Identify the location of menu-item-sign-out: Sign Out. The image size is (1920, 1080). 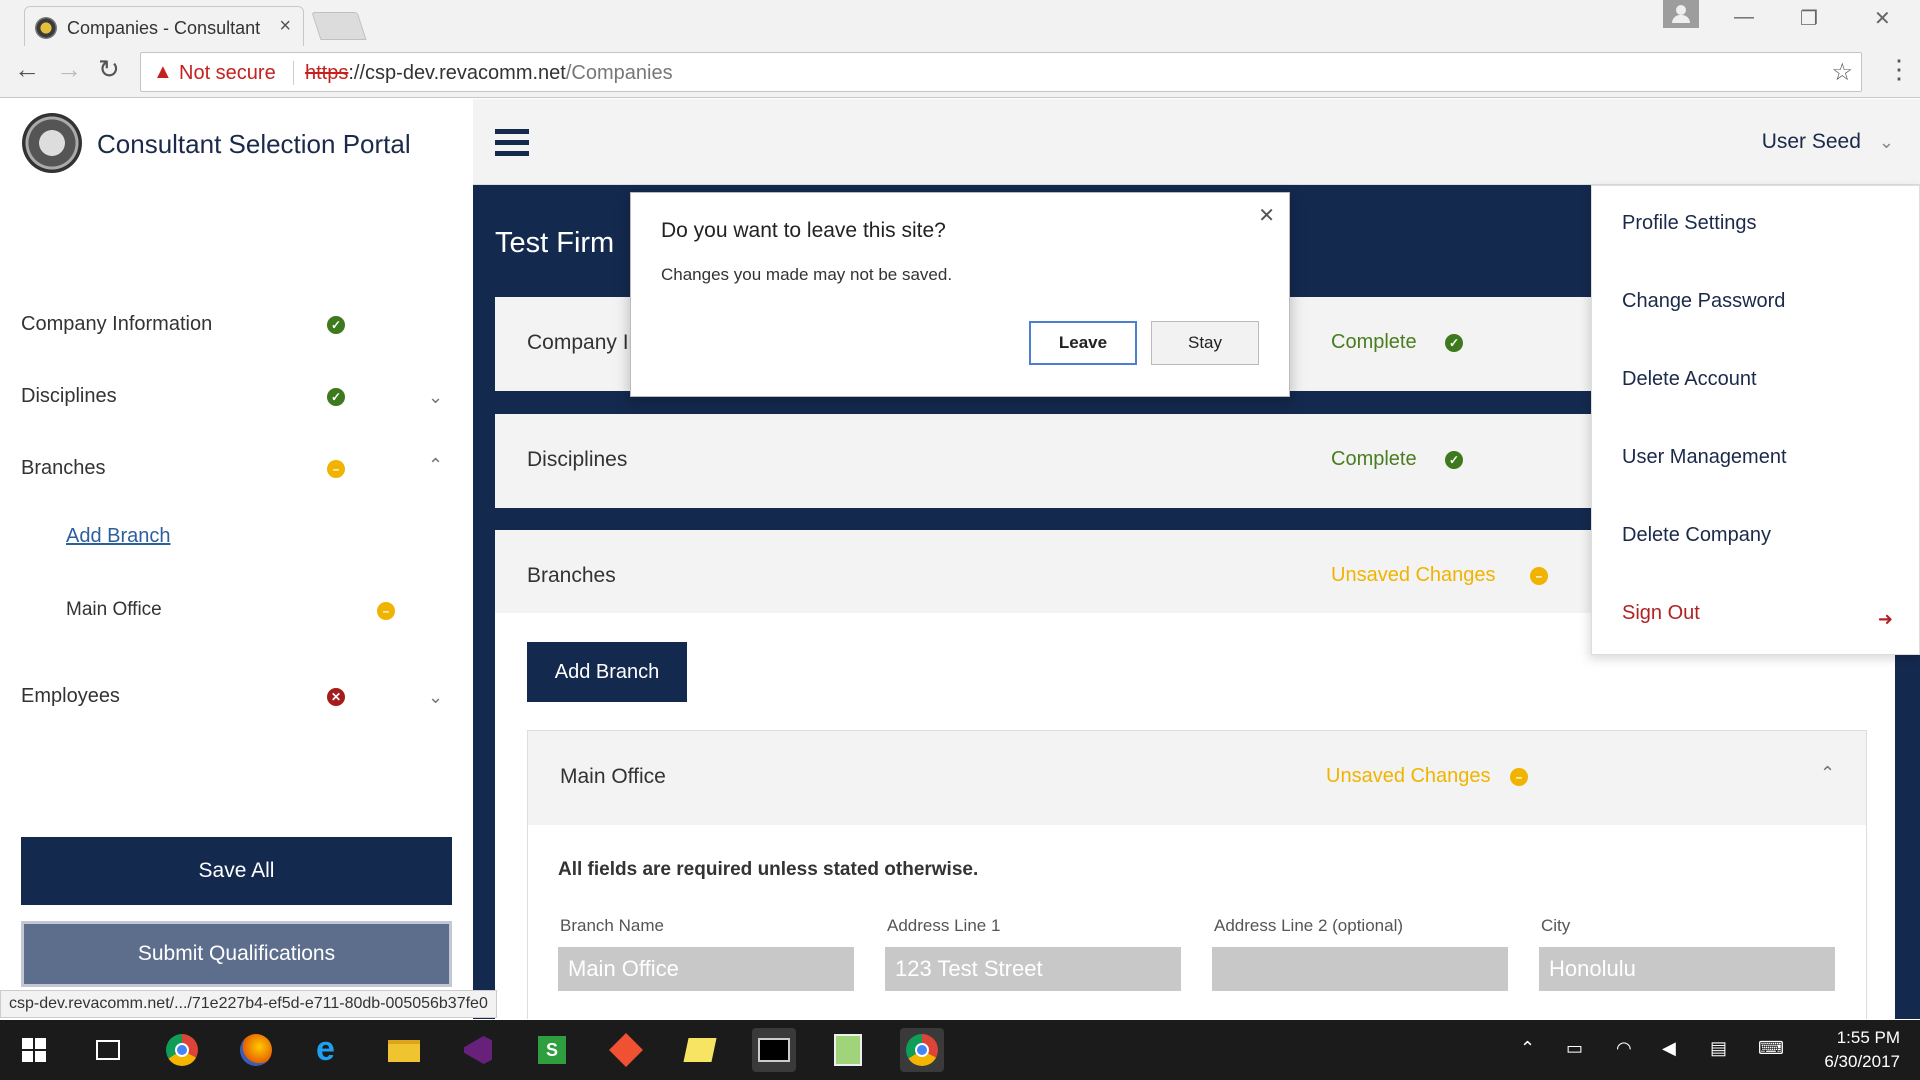
(1661, 613).